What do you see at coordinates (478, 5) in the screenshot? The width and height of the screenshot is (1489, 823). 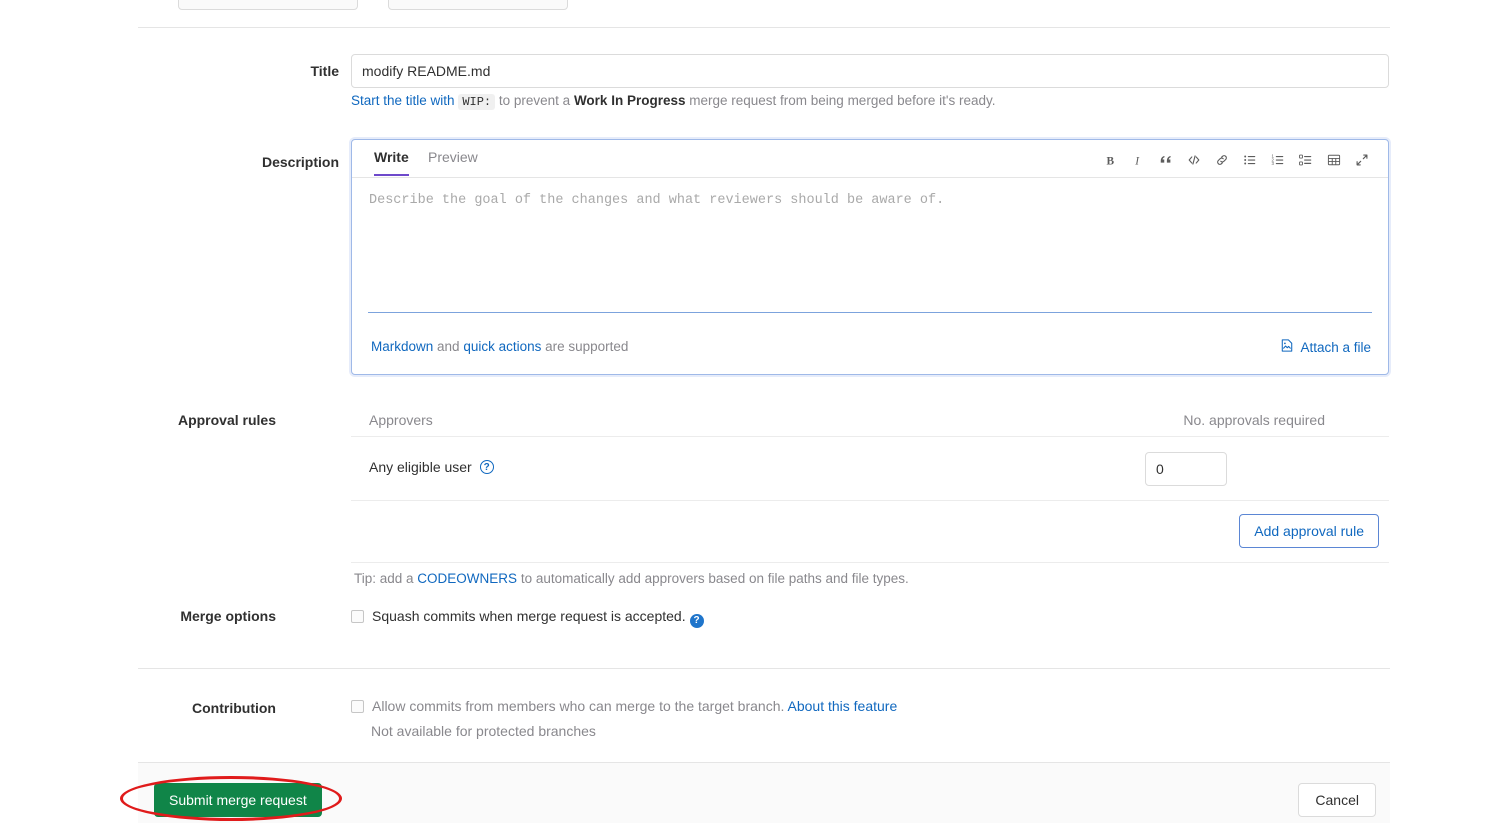 I see `target-branch-dropdown` at bounding box center [478, 5].